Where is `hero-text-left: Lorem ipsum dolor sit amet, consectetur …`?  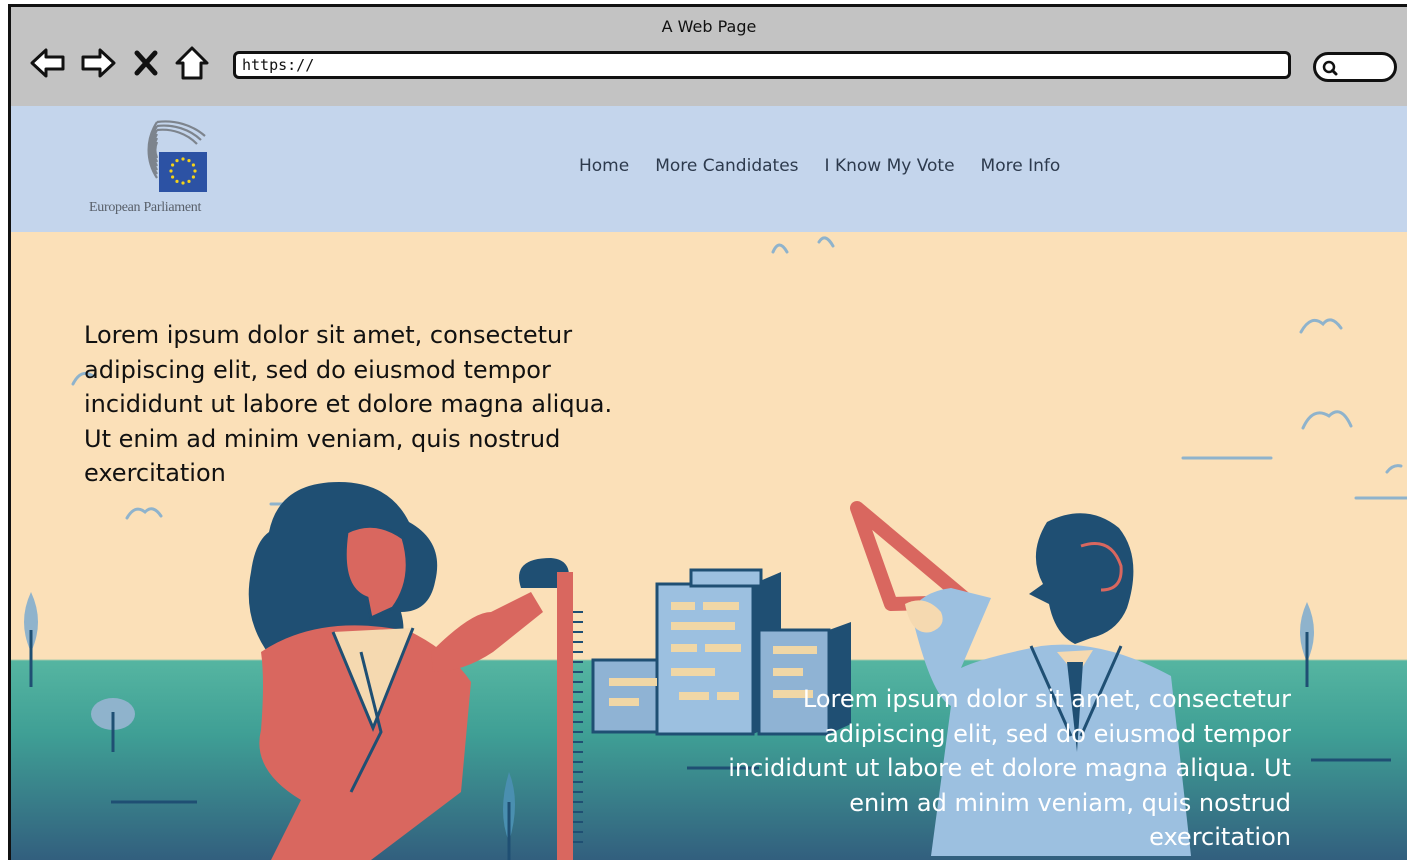 hero-text-left: Lorem ipsum dolor sit amet, consectetur … is located at coordinates (348, 404).